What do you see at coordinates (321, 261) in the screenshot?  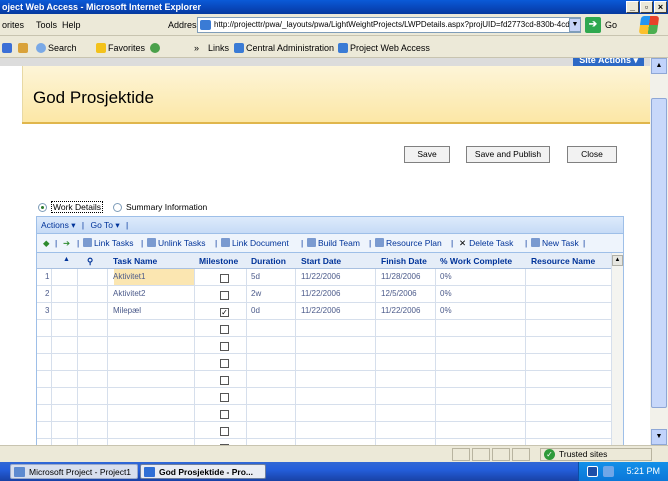 I see `col-start-date: Start Date` at bounding box center [321, 261].